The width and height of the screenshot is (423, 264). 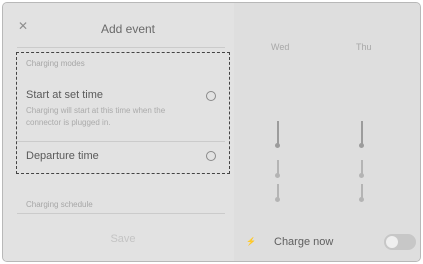 I want to click on day-header-thu: Thu, so click(x=364, y=47).